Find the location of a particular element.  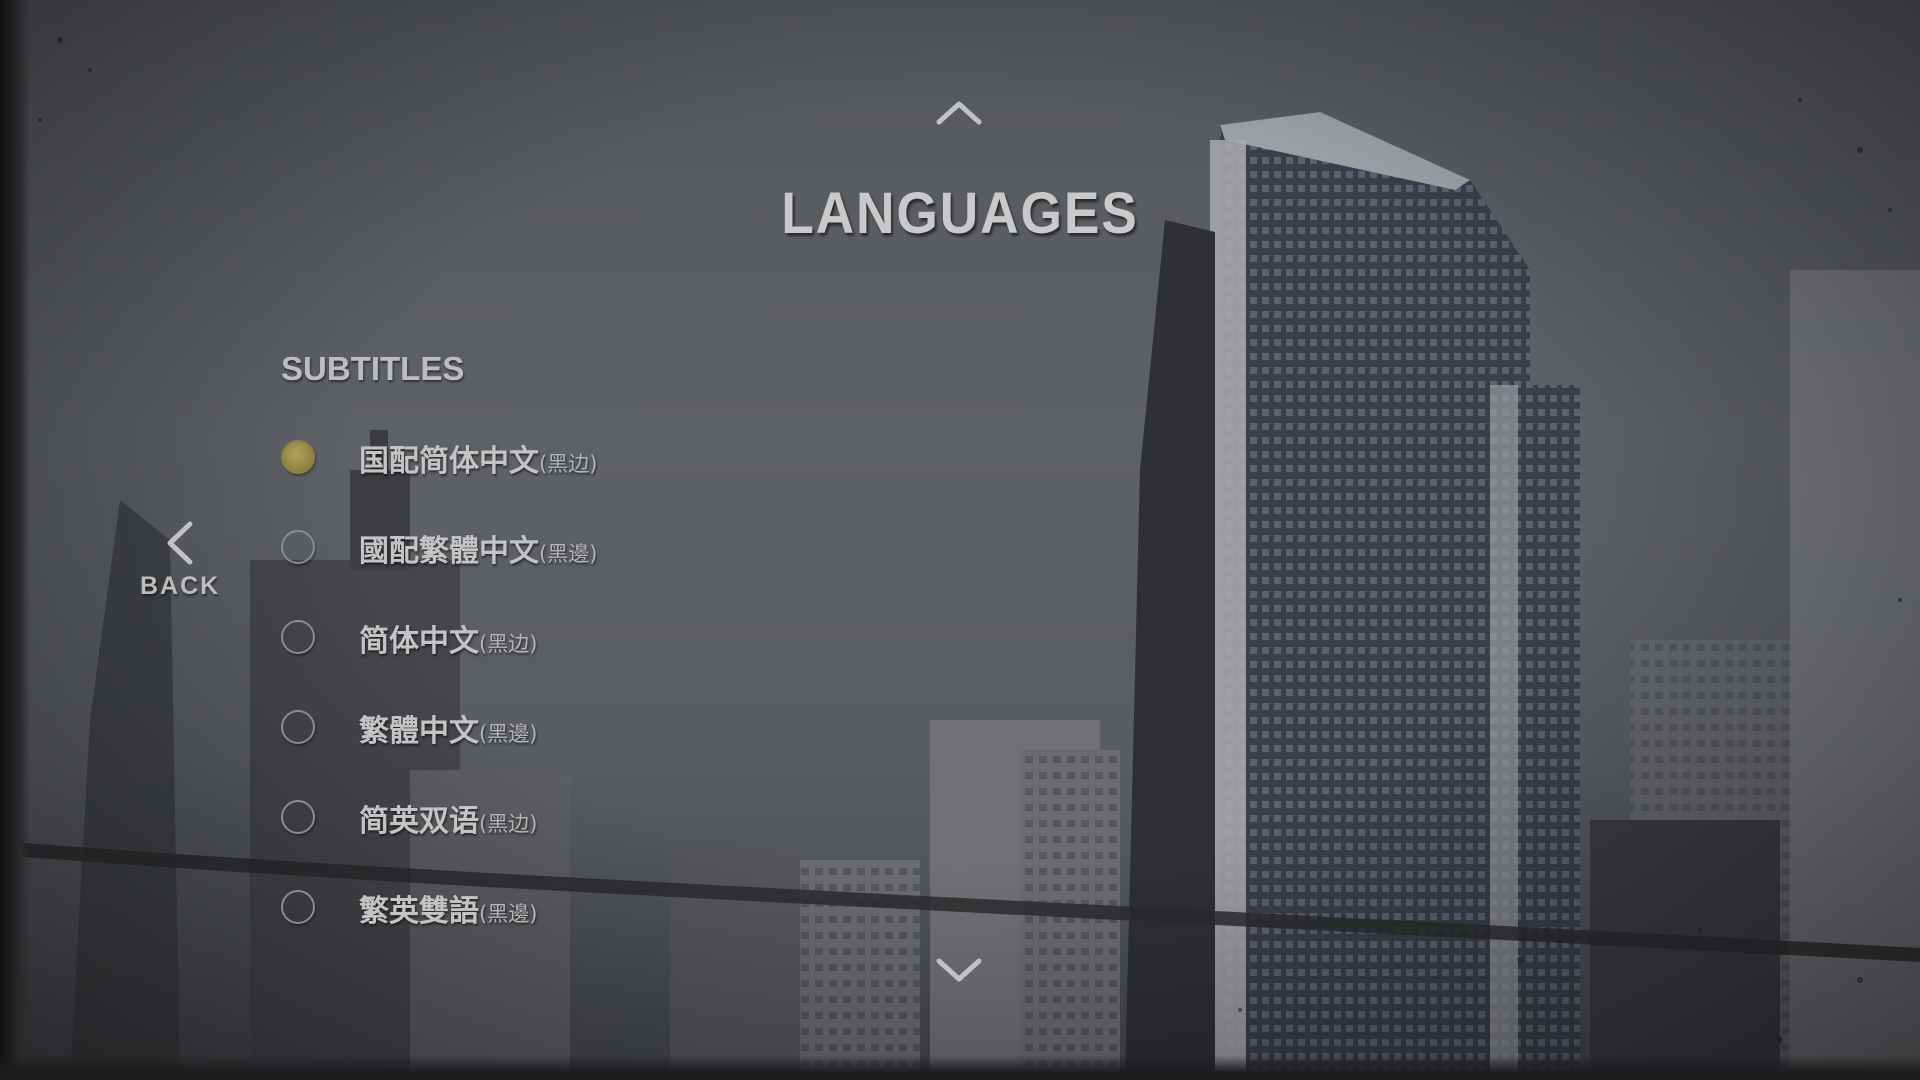

subtitle-option-label: 国配简体中文 is located at coordinates (449, 461).